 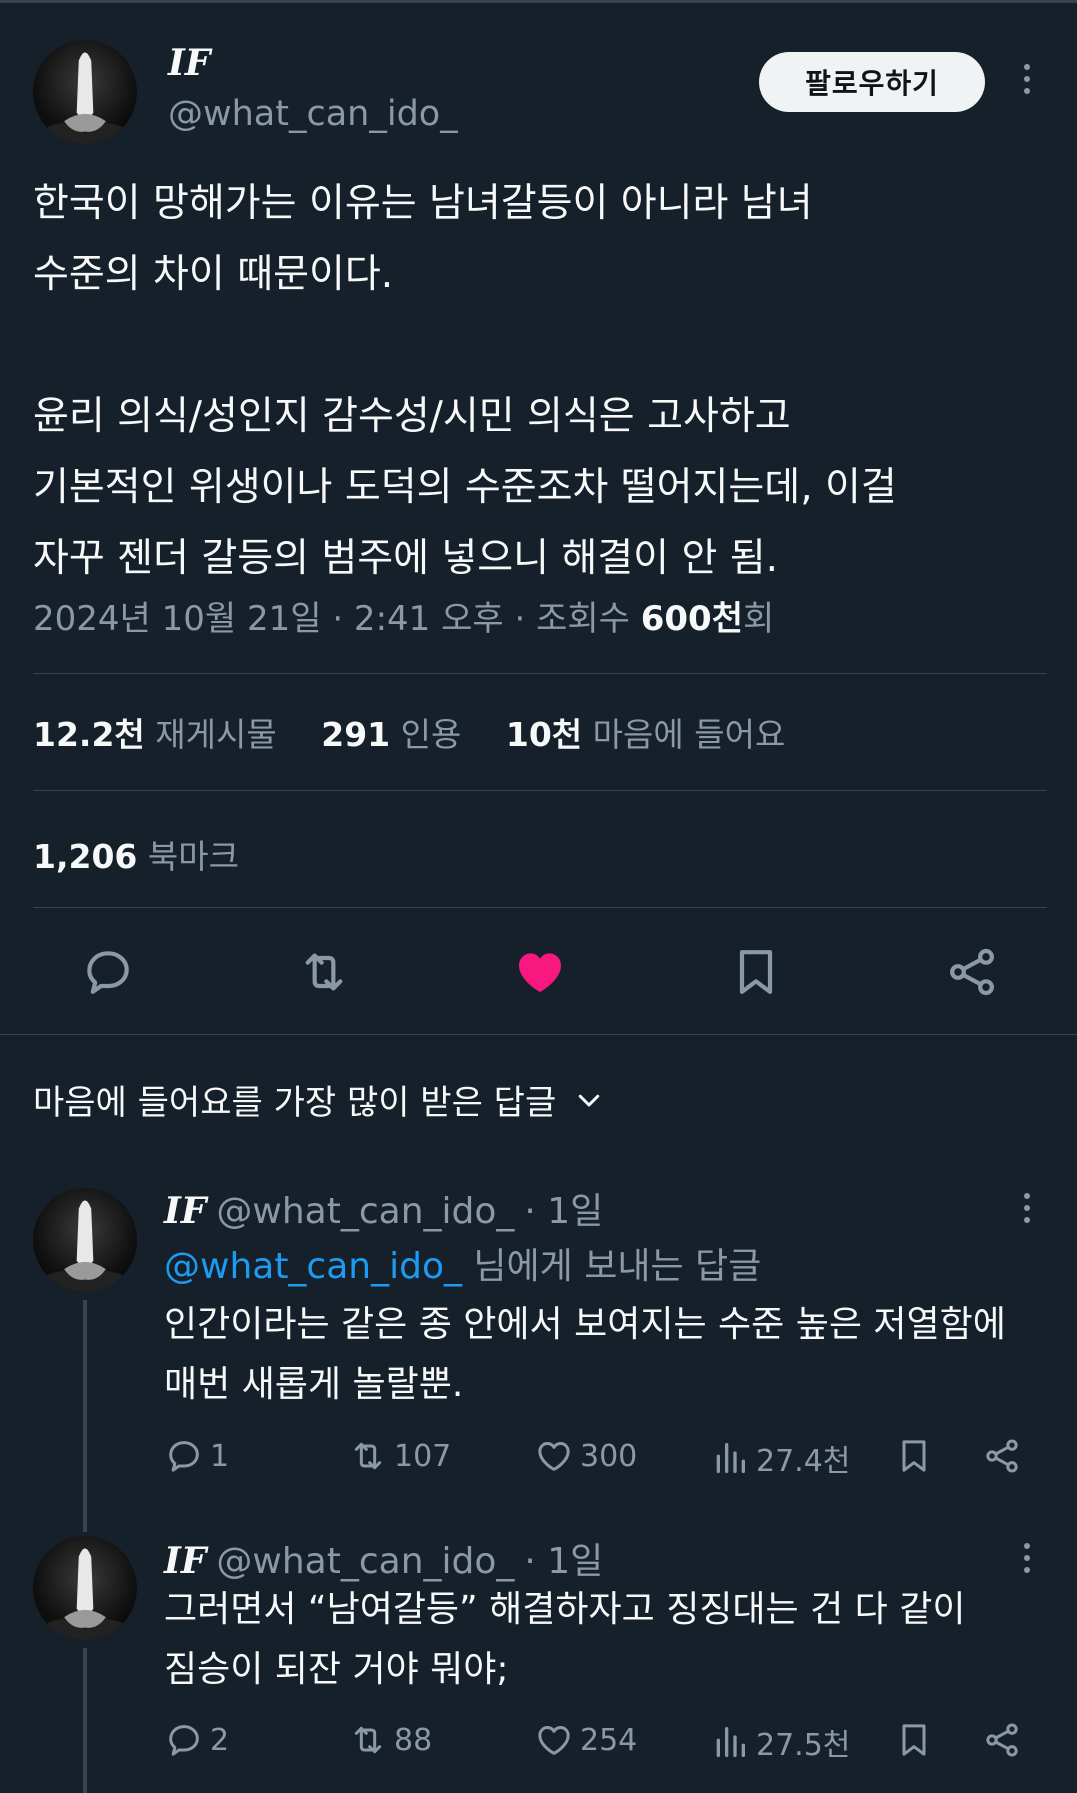 I want to click on author-name: IF, so click(x=189, y=63).